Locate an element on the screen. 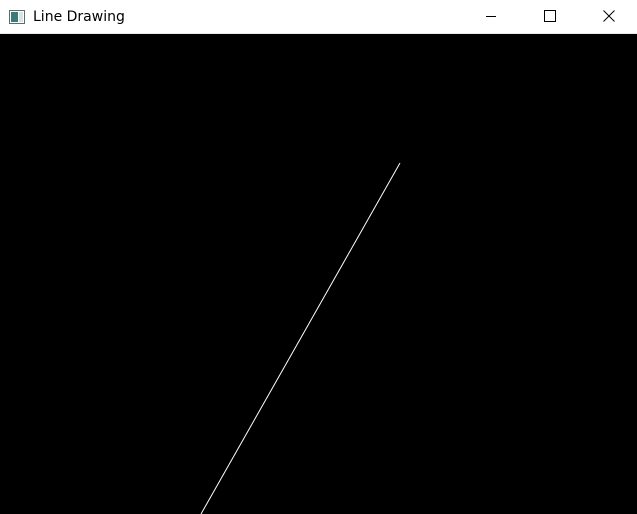  maximize-button is located at coordinates (550, 16).